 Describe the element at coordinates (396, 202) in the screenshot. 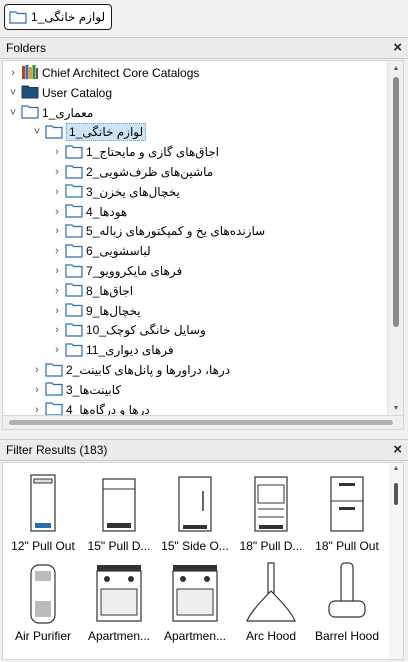

I see `folder-tree-scroll-thumb` at that location.